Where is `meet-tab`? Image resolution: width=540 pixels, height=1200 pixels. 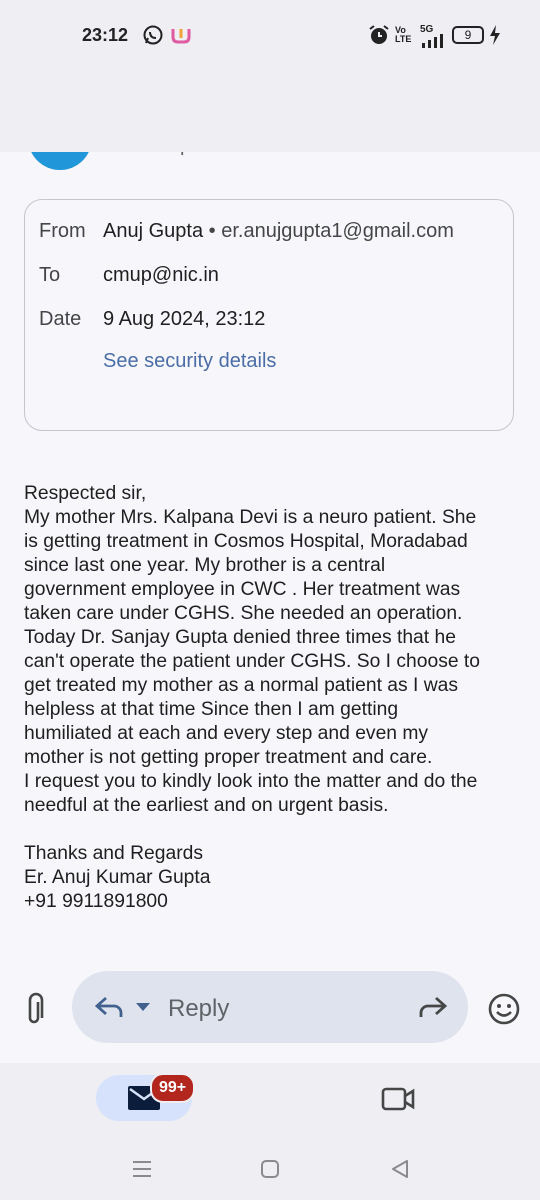 meet-tab is located at coordinates (398, 1099).